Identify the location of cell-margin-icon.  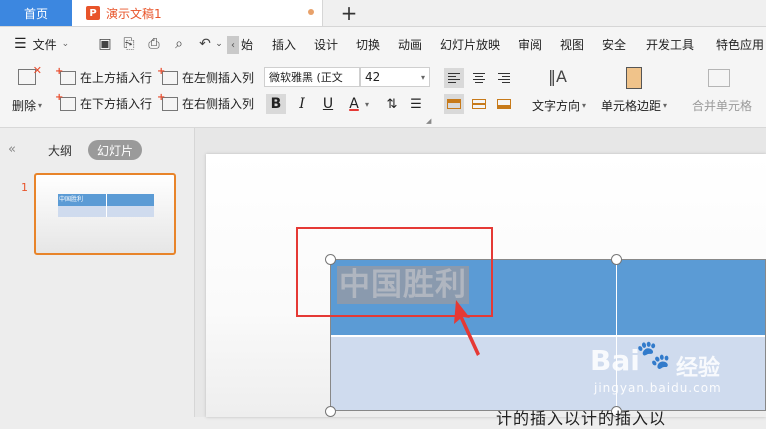
(634, 78).